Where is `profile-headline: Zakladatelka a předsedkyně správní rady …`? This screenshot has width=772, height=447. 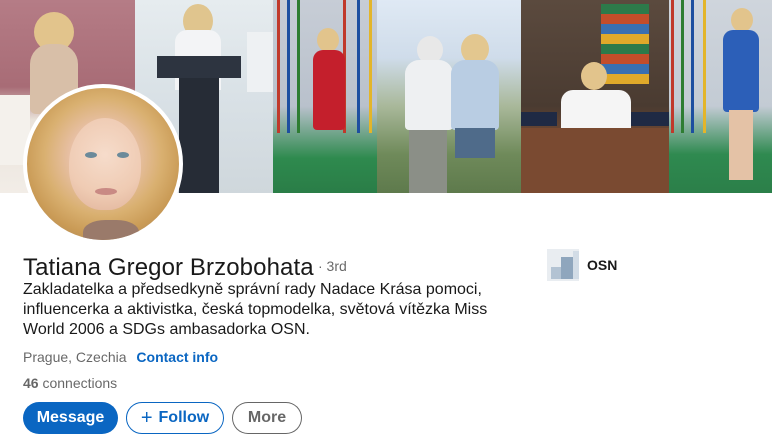 profile-headline: Zakladatelka a předsedkyně správní rady … is located at coordinates (255, 309).